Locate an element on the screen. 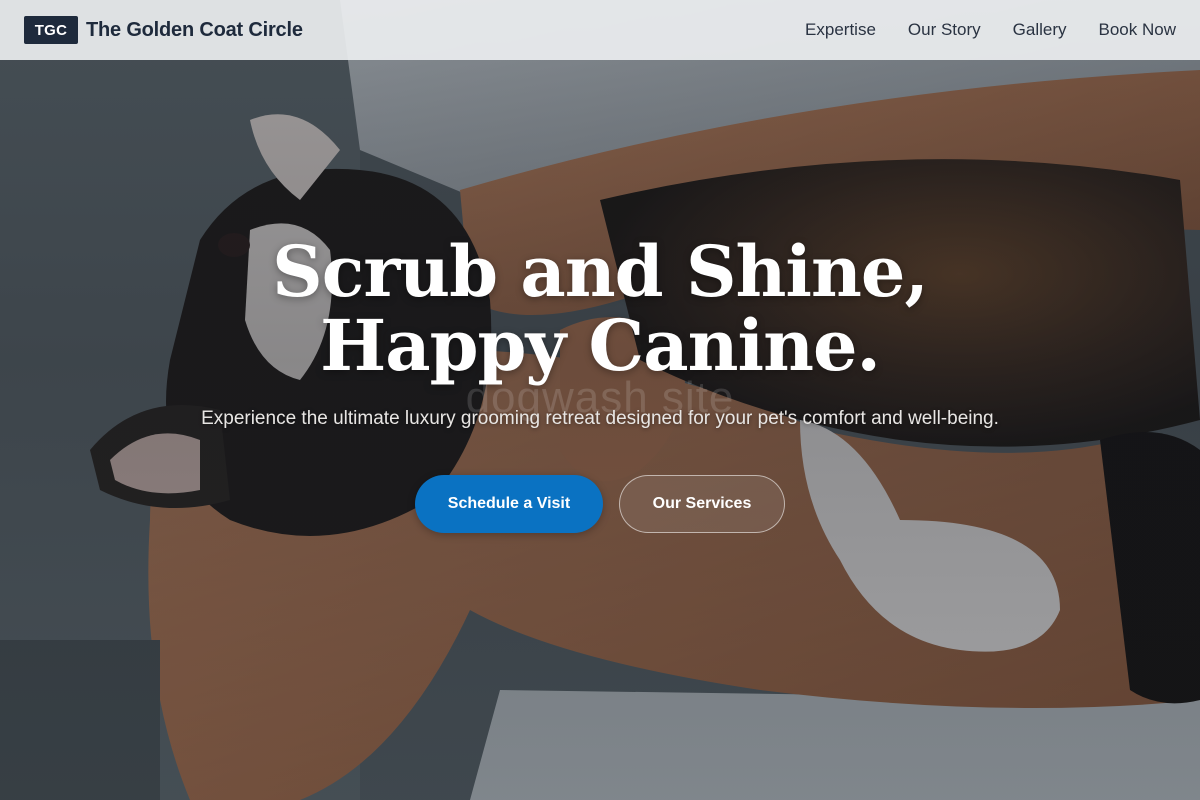  schedule-visit-button: Schedule a Visit is located at coordinates (509, 504).